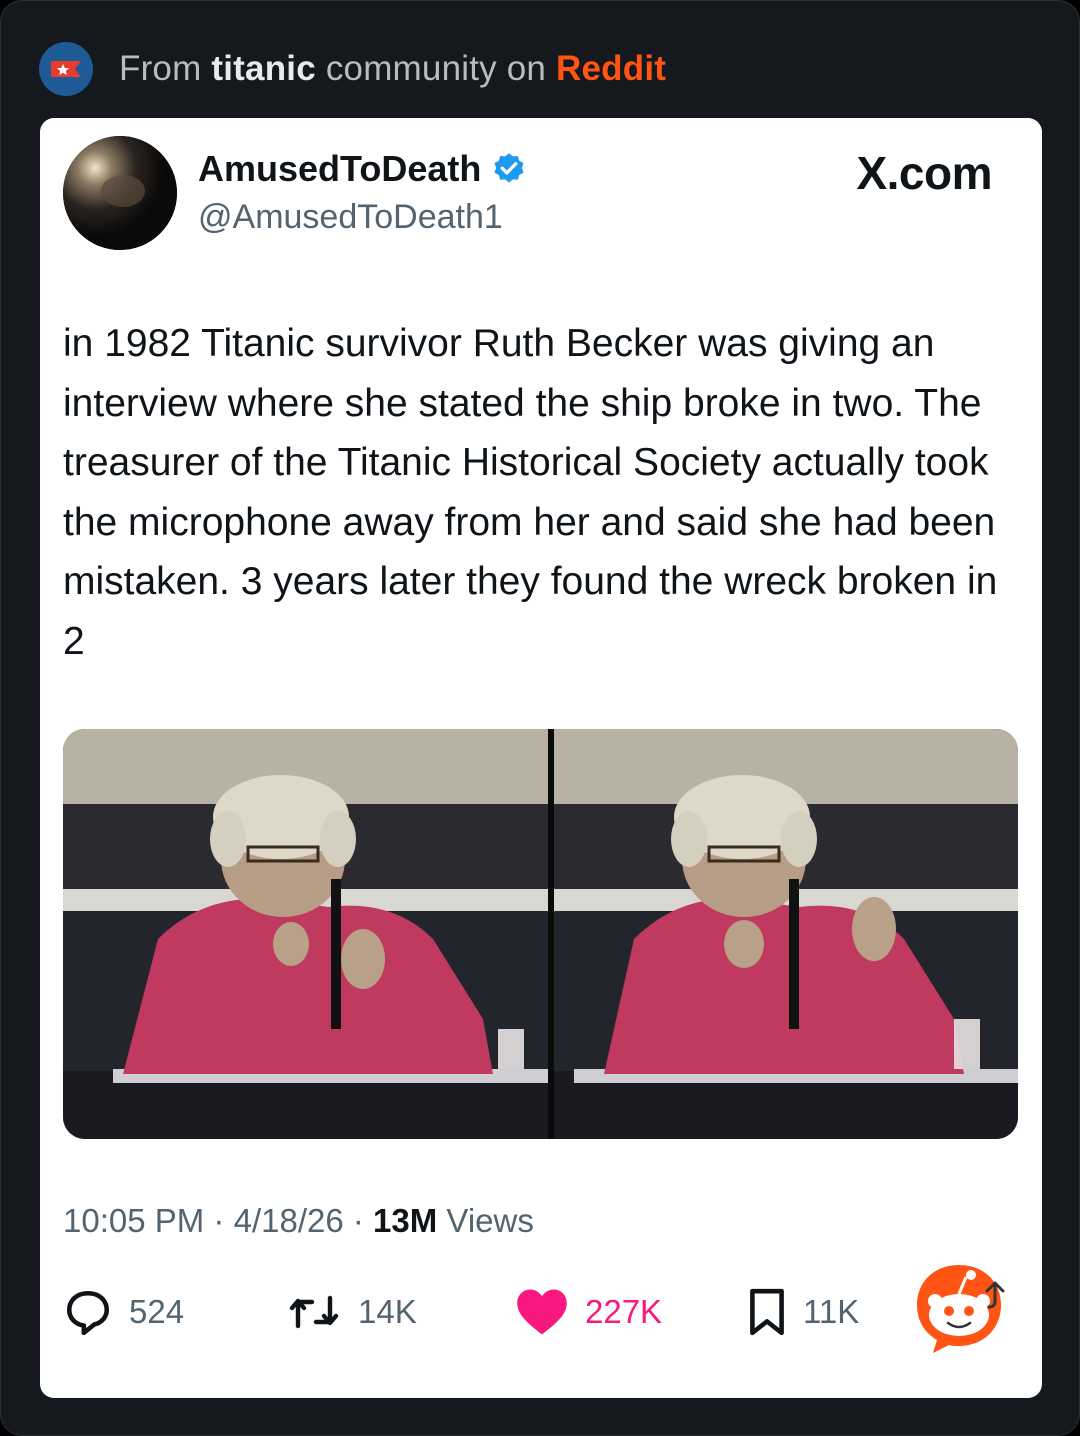 This screenshot has height=1436, width=1080. Describe the element at coordinates (340, 168) in the screenshot. I see `display-name-text: AmusedToDeath` at that location.